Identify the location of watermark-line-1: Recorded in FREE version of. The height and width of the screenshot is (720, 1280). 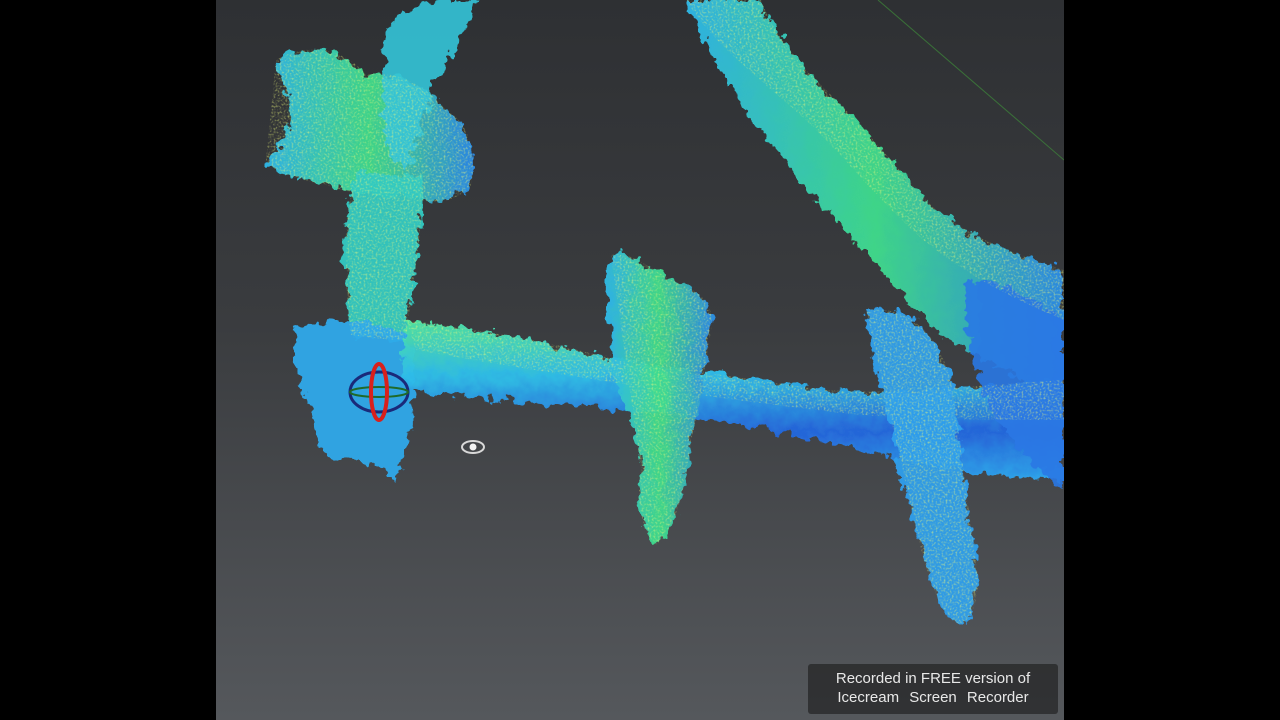
(933, 678).